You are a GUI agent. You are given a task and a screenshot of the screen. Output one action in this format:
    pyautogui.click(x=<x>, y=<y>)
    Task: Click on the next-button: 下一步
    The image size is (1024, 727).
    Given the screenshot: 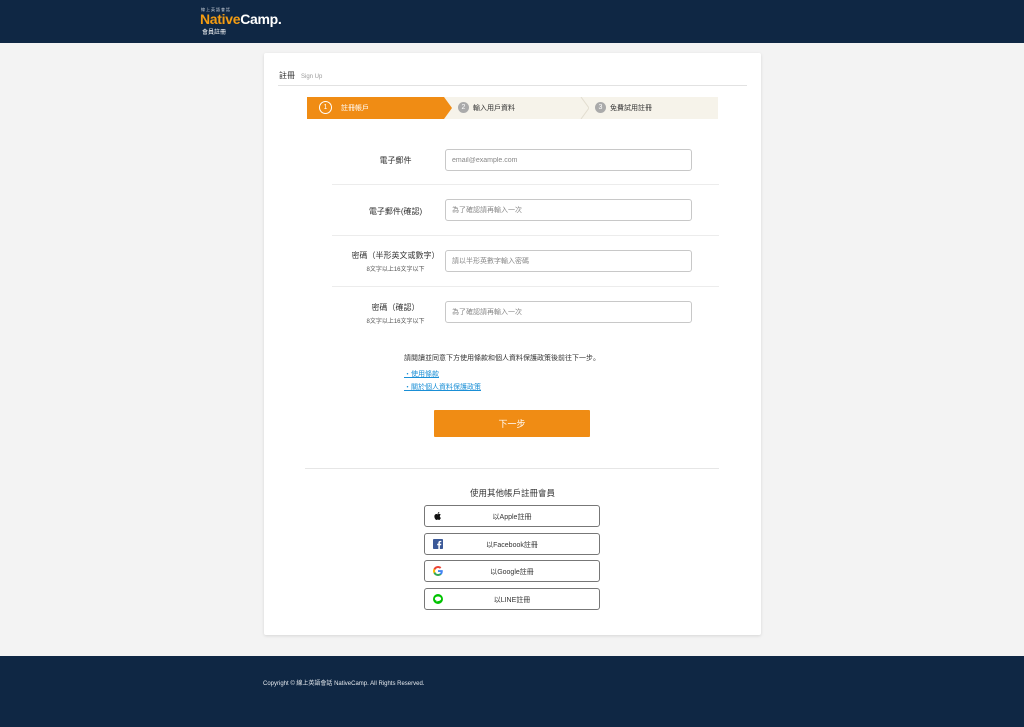 What is the action you would take?
    pyautogui.click(x=512, y=423)
    